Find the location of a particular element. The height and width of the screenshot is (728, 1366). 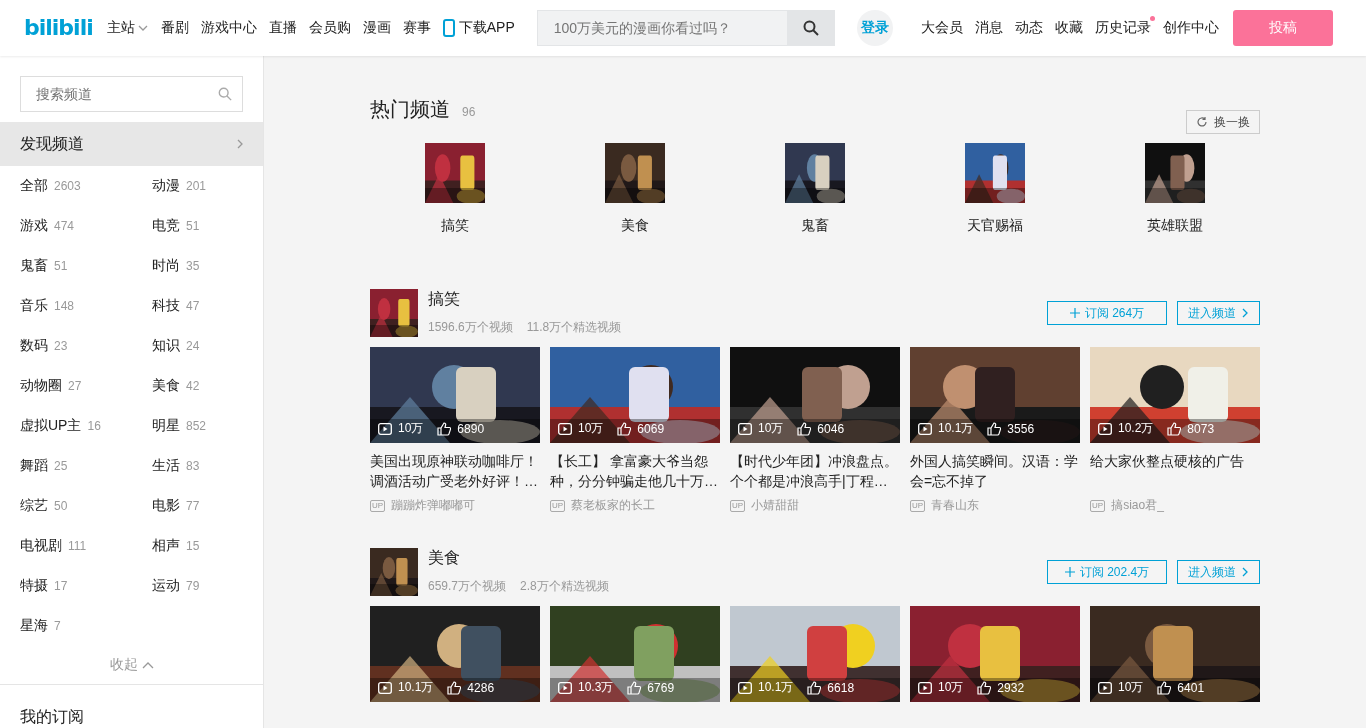

like-count: 6890 is located at coordinates (471, 428).